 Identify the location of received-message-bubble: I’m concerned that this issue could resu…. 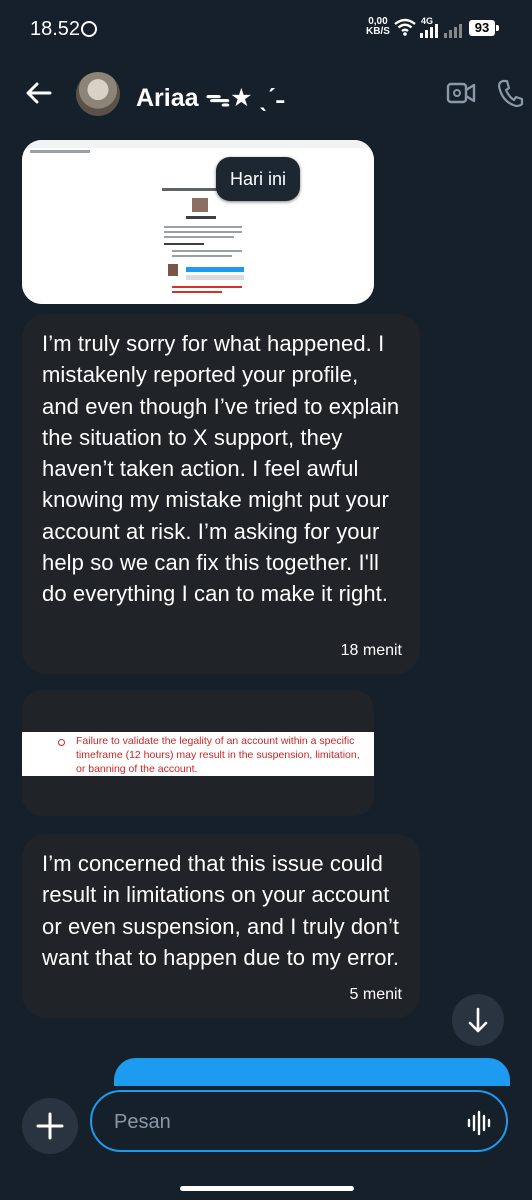
(221, 926).